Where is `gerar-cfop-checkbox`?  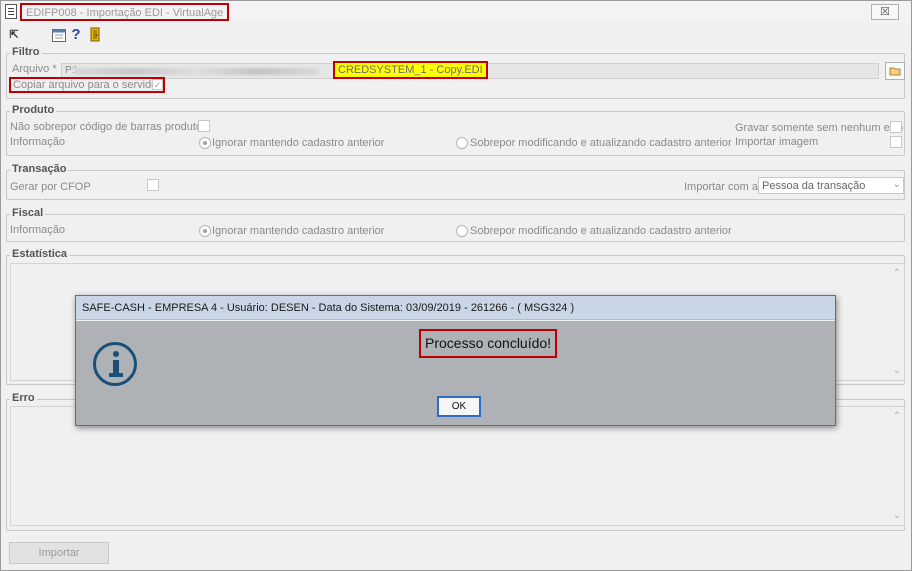
gerar-cfop-checkbox is located at coordinates (153, 185).